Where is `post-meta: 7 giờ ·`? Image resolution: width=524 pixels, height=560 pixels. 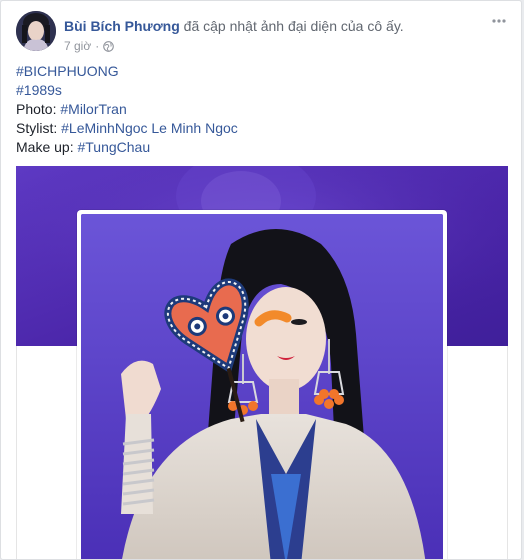 post-meta: 7 giờ · is located at coordinates (89, 46).